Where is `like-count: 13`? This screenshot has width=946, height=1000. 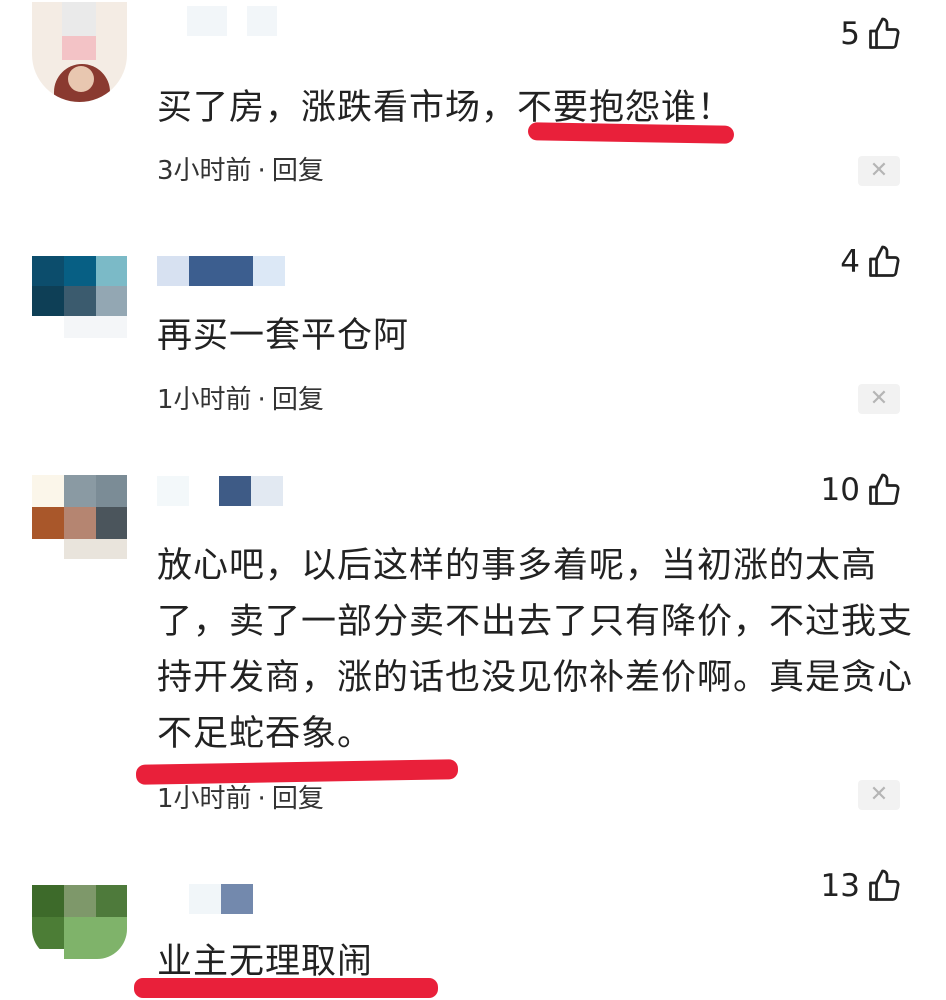
like-count: 13 is located at coordinates (840, 886).